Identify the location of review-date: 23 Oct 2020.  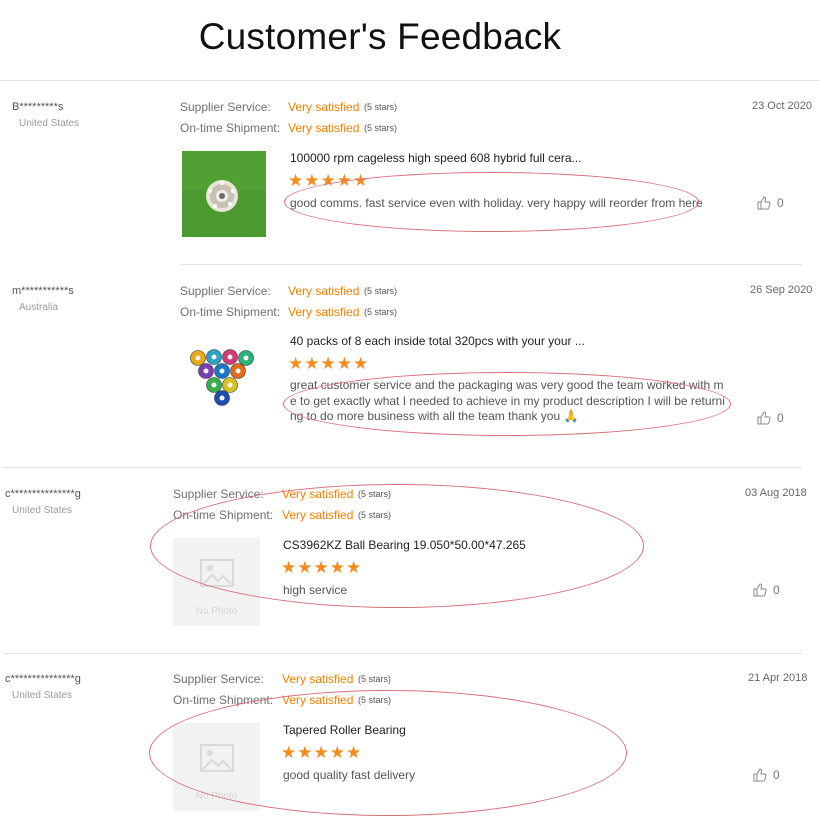
(782, 106).